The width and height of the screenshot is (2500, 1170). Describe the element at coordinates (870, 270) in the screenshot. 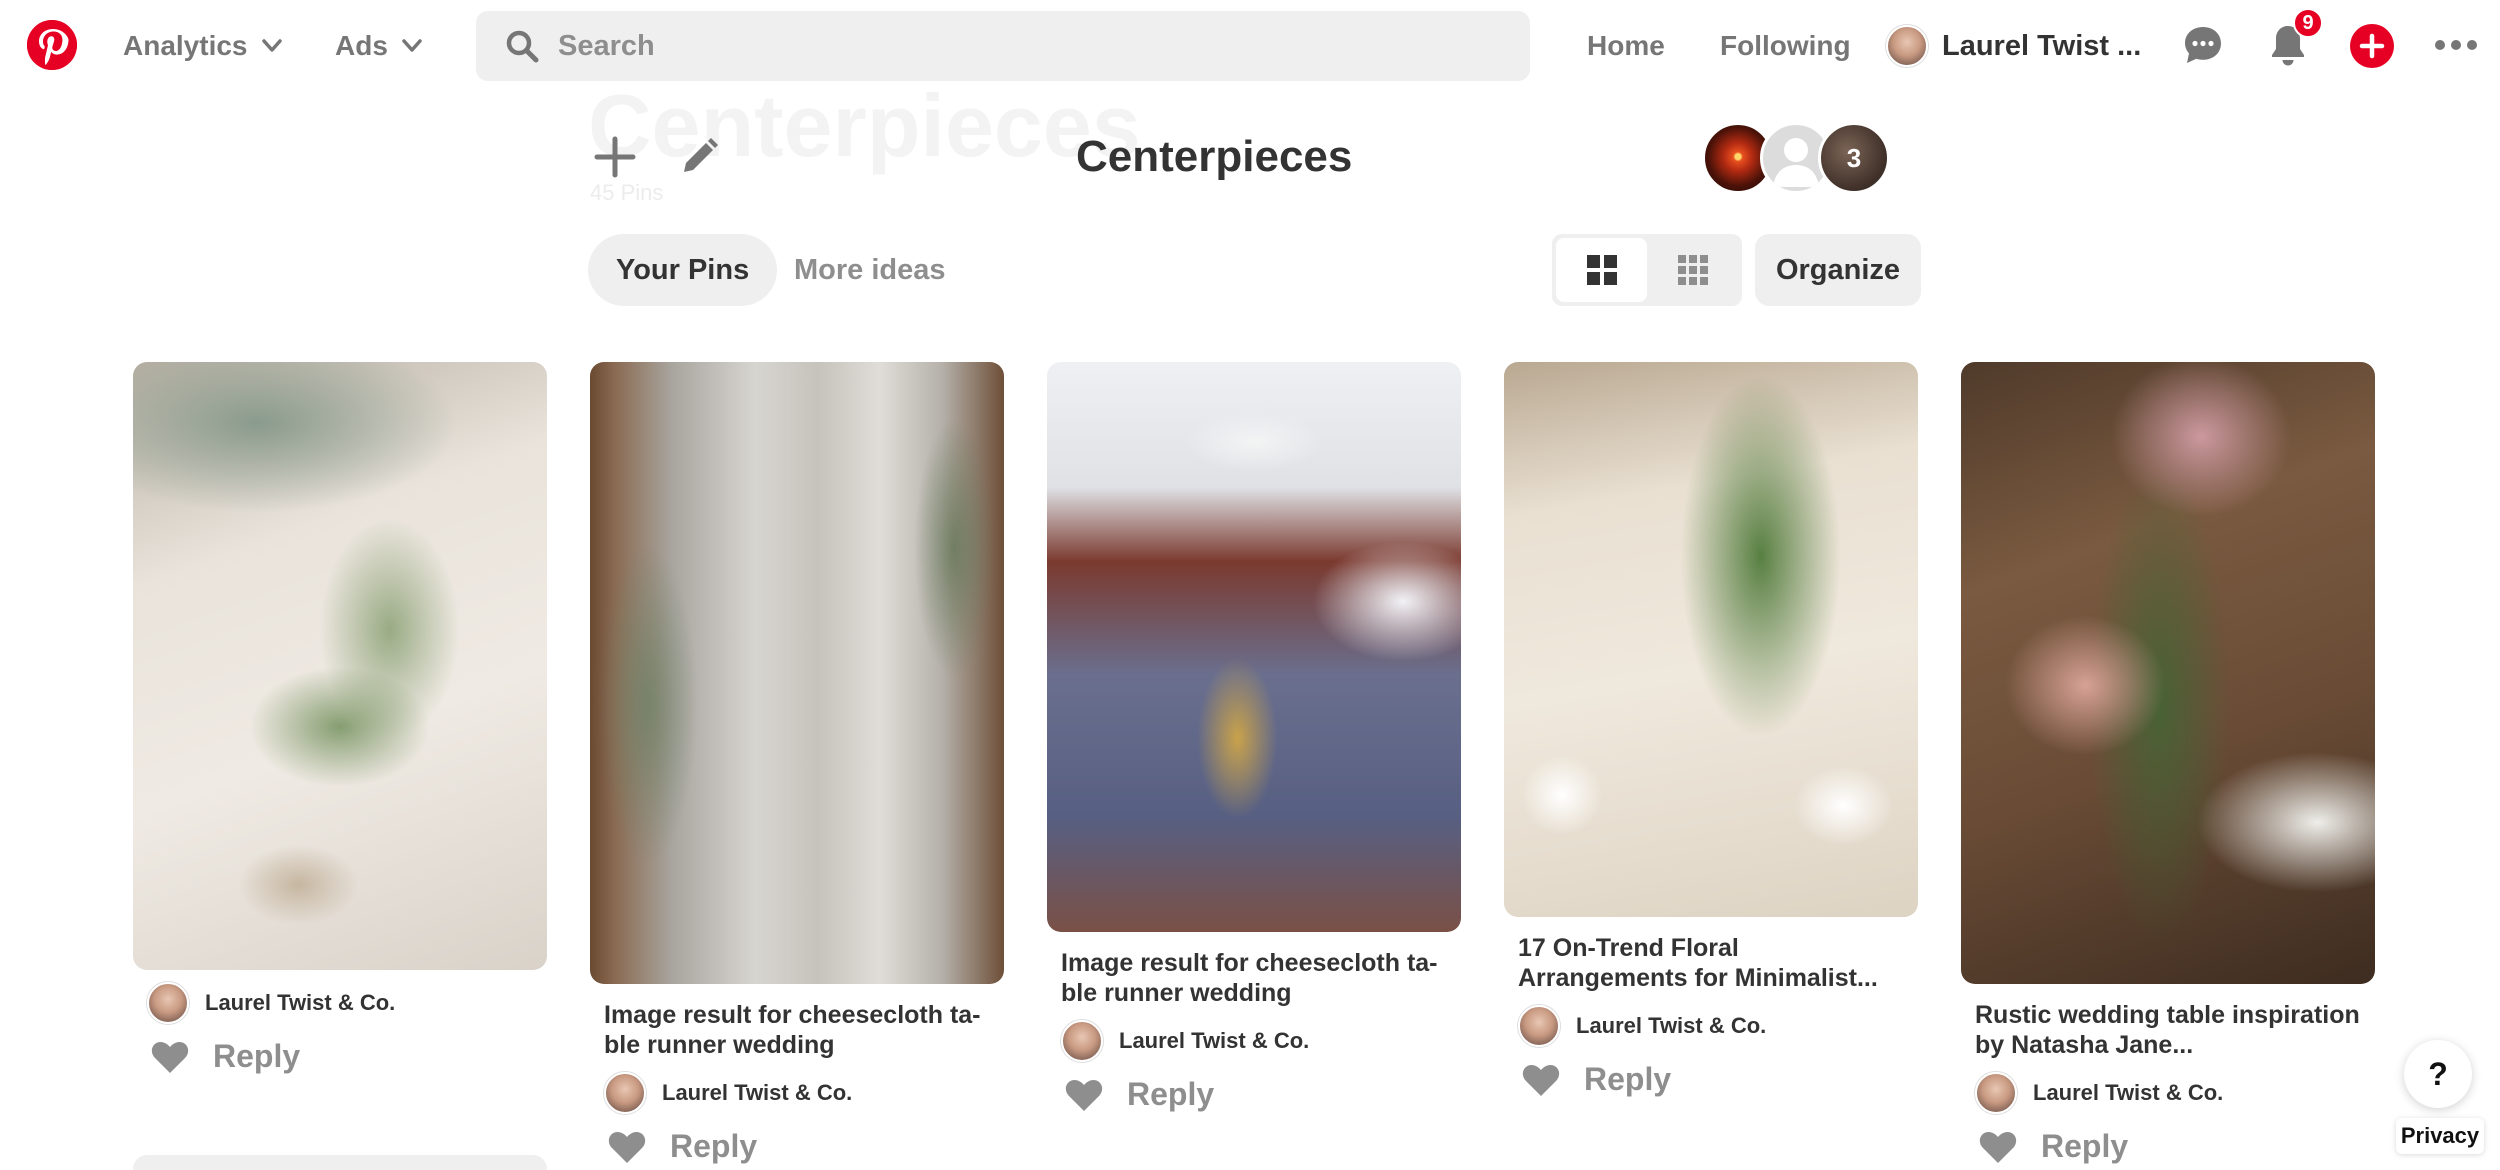

I see `tab-more-ideas: More ideas` at that location.